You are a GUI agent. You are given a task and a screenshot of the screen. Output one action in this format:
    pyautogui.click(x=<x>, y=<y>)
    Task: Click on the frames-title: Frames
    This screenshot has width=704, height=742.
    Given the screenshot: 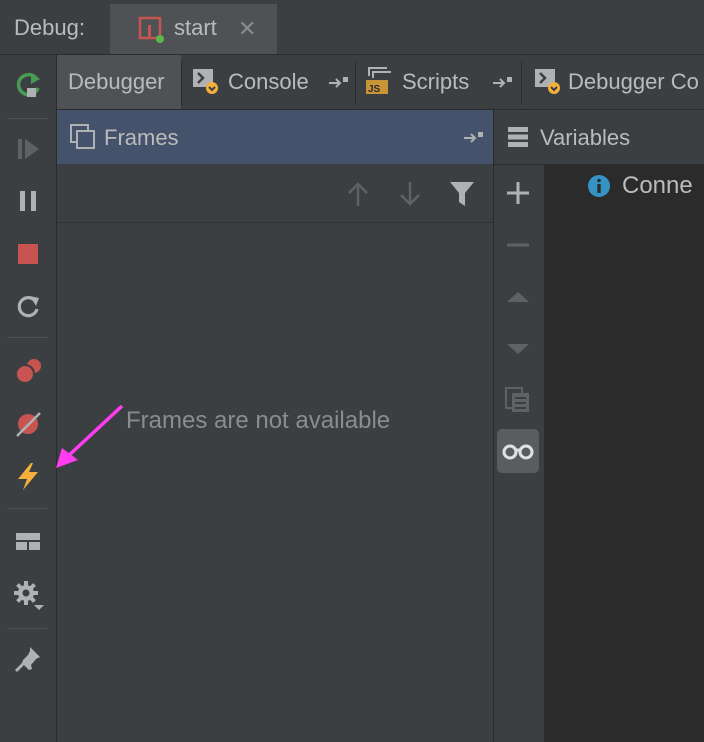 What is the action you would take?
    pyautogui.click(x=141, y=137)
    